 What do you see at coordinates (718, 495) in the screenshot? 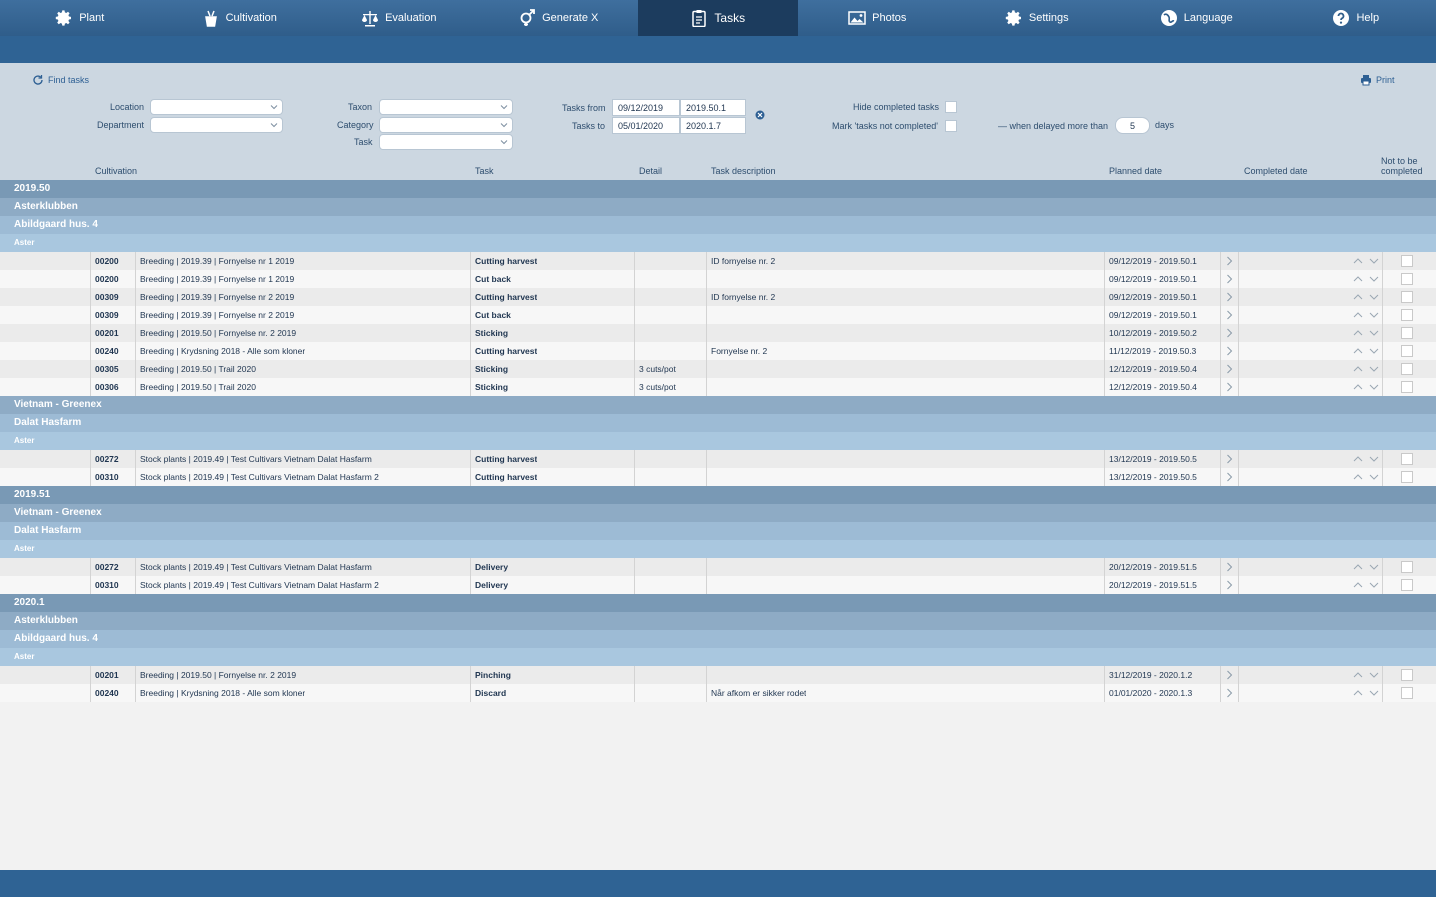
I see `group-header: 2019.51` at bounding box center [718, 495].